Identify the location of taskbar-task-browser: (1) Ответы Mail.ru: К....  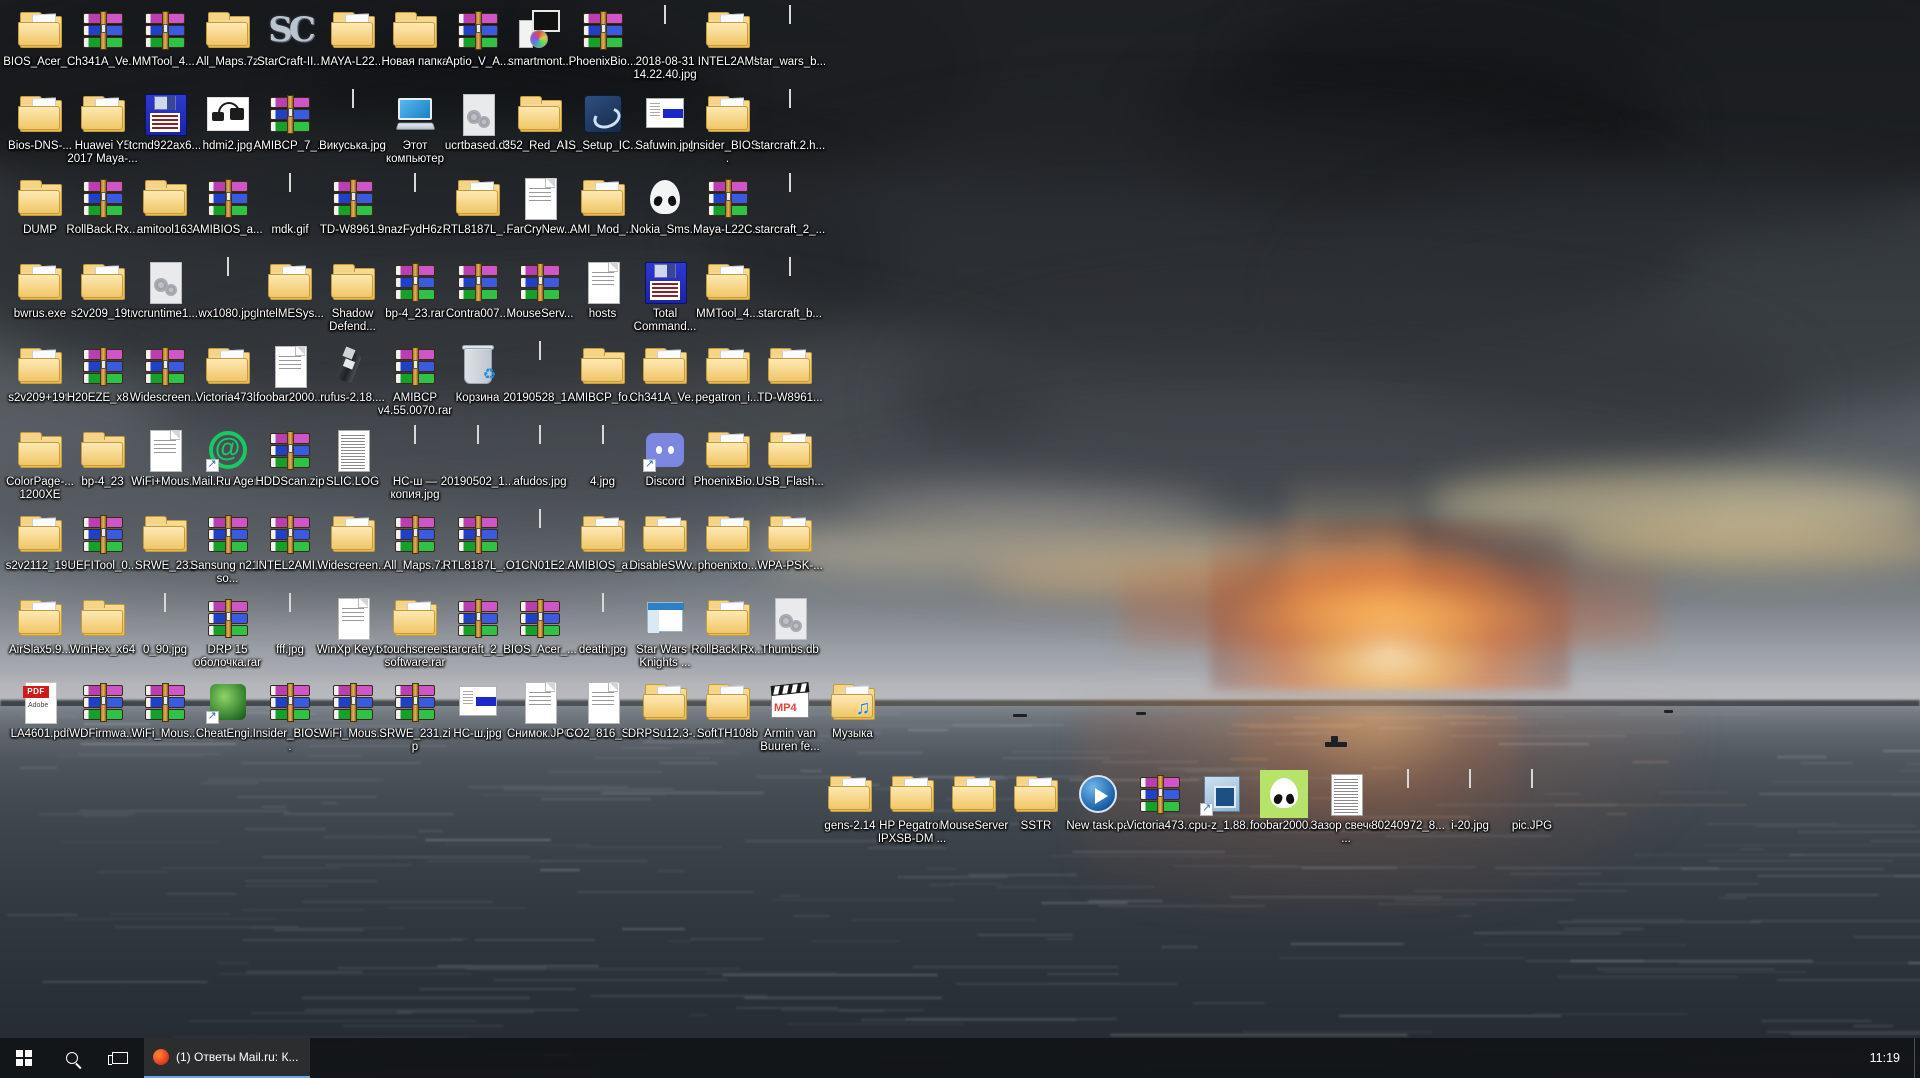
(227, 1058).